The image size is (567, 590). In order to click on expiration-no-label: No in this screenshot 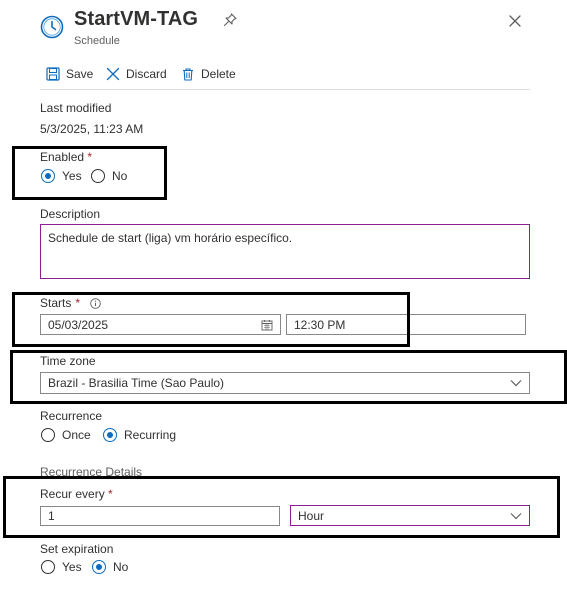, I will do `click(121, 567)`.